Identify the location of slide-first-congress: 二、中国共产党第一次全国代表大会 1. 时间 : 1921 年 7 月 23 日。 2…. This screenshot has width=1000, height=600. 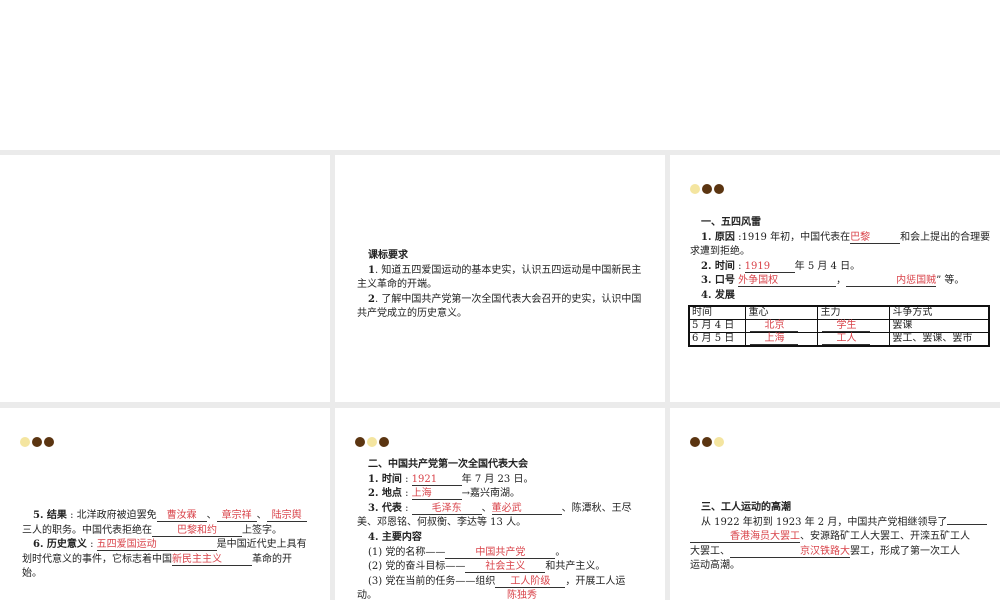
(500, 504).